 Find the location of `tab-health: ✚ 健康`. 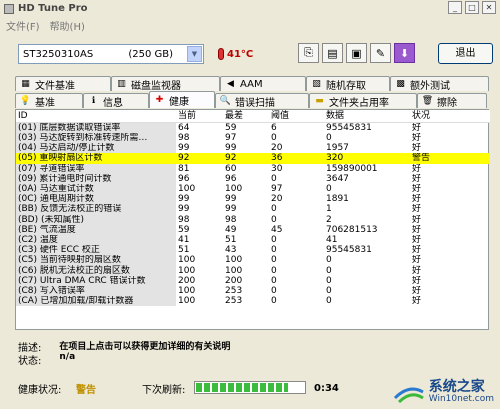

tab-health: ✚ 健康 is located at coordinates (182, 99).